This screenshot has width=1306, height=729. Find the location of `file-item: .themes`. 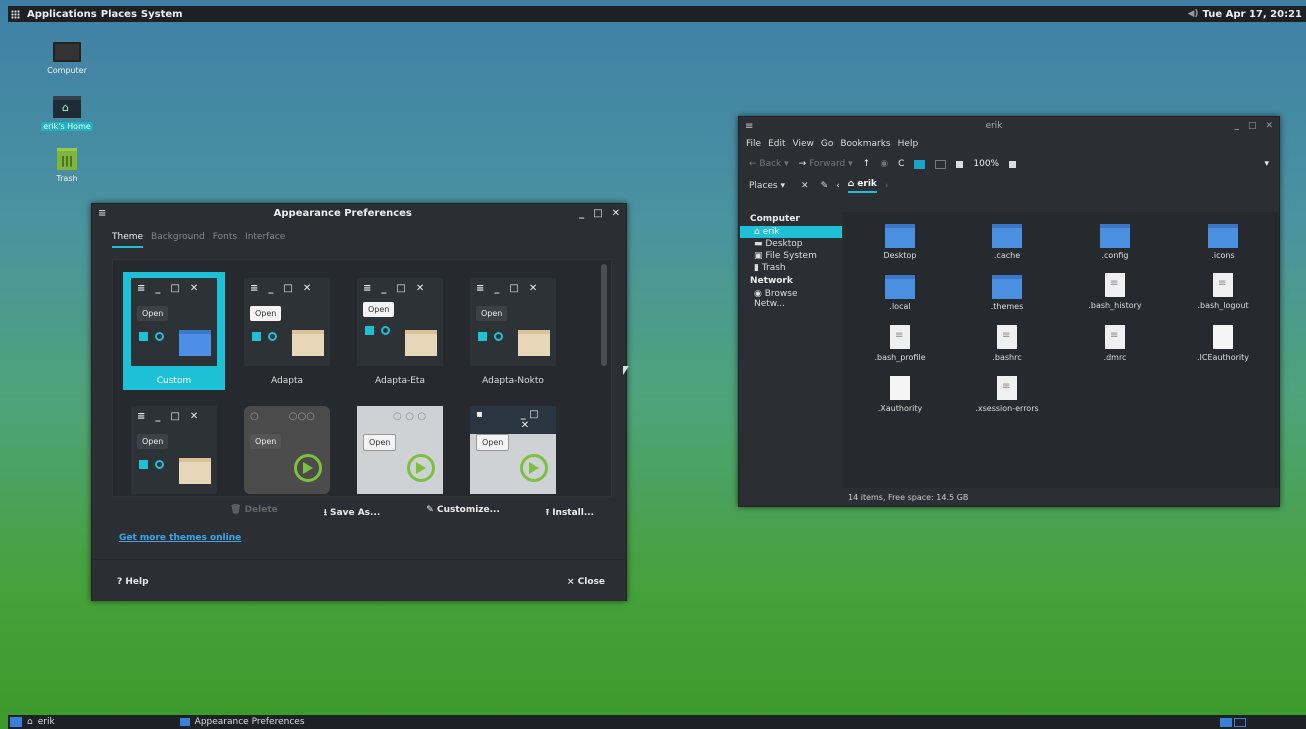

file-item: .themes is located at coordinates (1007, 293).